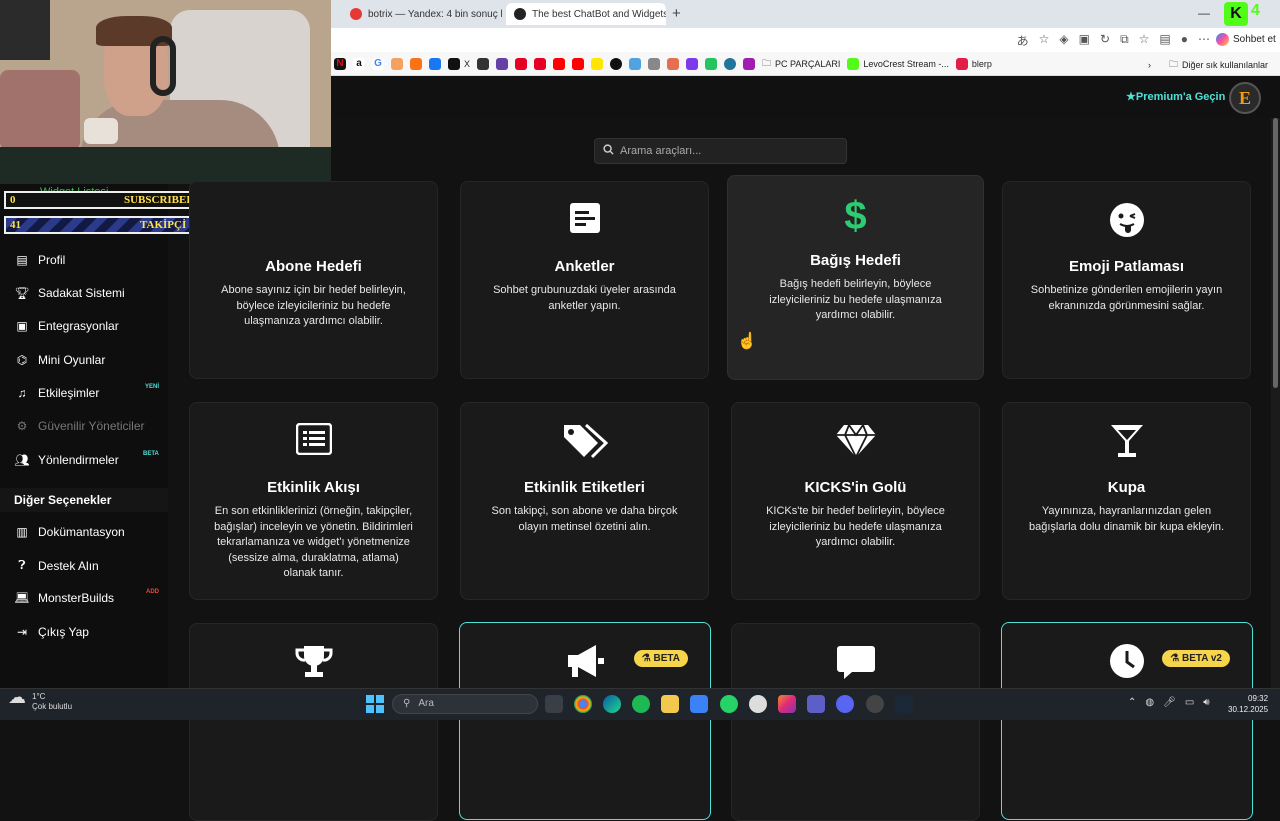 The image size is (1280, 821). What do you see at coordinates (1248, 704) in the screenshot?
I see `system-clock: 09:32 30.12.2025` at bounding box center [1248, 704].